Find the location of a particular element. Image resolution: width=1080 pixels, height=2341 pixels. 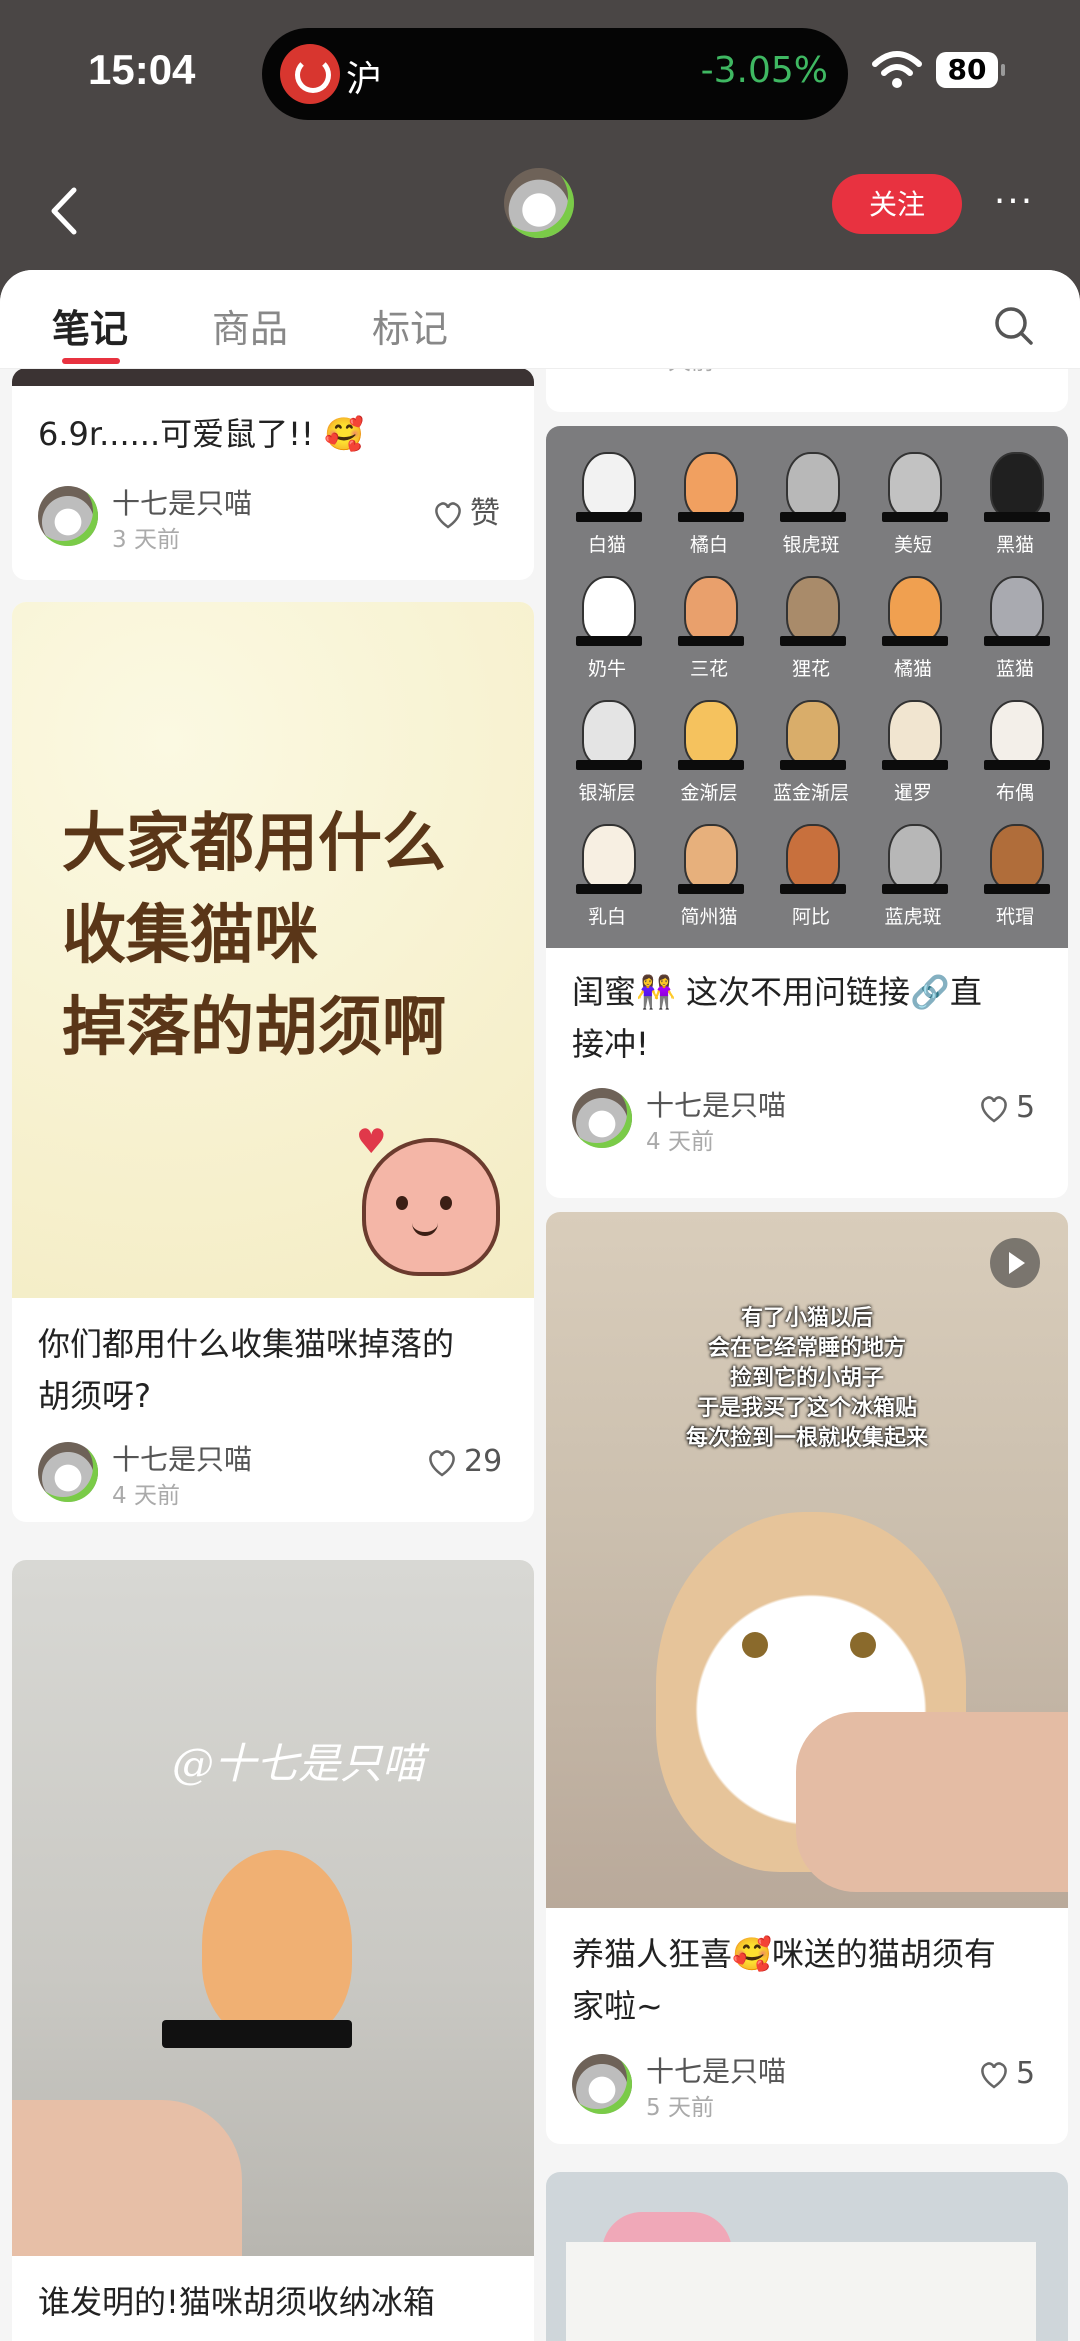

cat-breed-label: 阿比 is located at coordinates (810, 917).